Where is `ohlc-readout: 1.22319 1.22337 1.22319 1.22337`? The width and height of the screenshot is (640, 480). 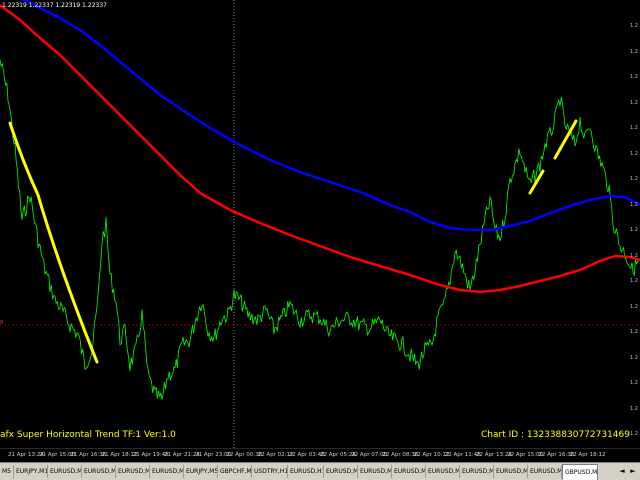
ohlc-readout: 1.22319 1.22337 1.22319 1.22337 is located at coordinates (54, 5).